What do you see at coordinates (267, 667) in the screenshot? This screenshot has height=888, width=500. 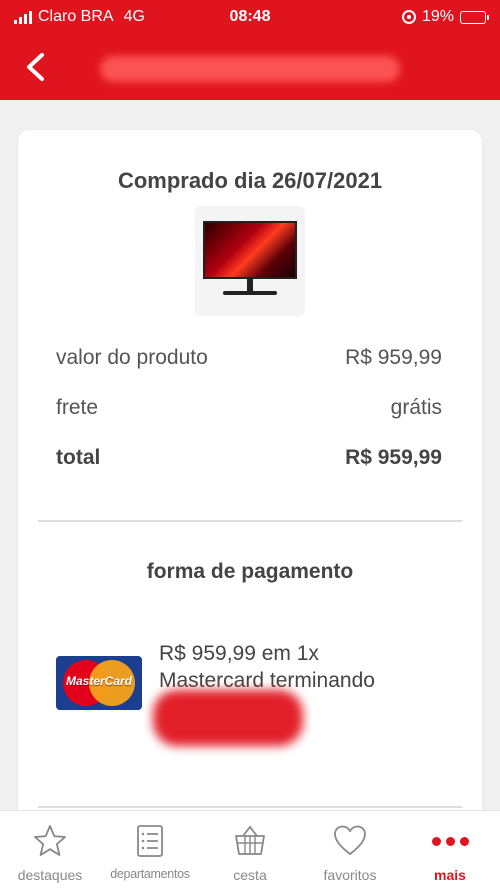 I see `payment-details: R$ 959,99 em 1x Mastercard terminando` at bounding box center [267, 667].